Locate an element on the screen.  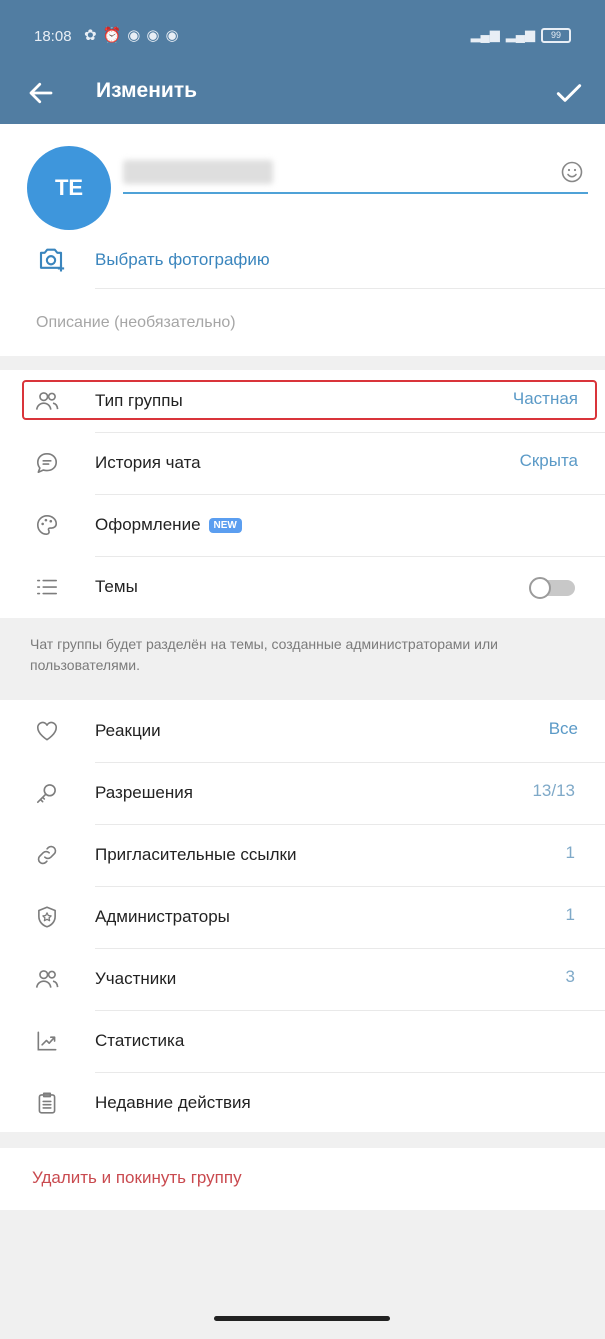
alarm-icon: ⏰ is located at coordinates (112, 35).